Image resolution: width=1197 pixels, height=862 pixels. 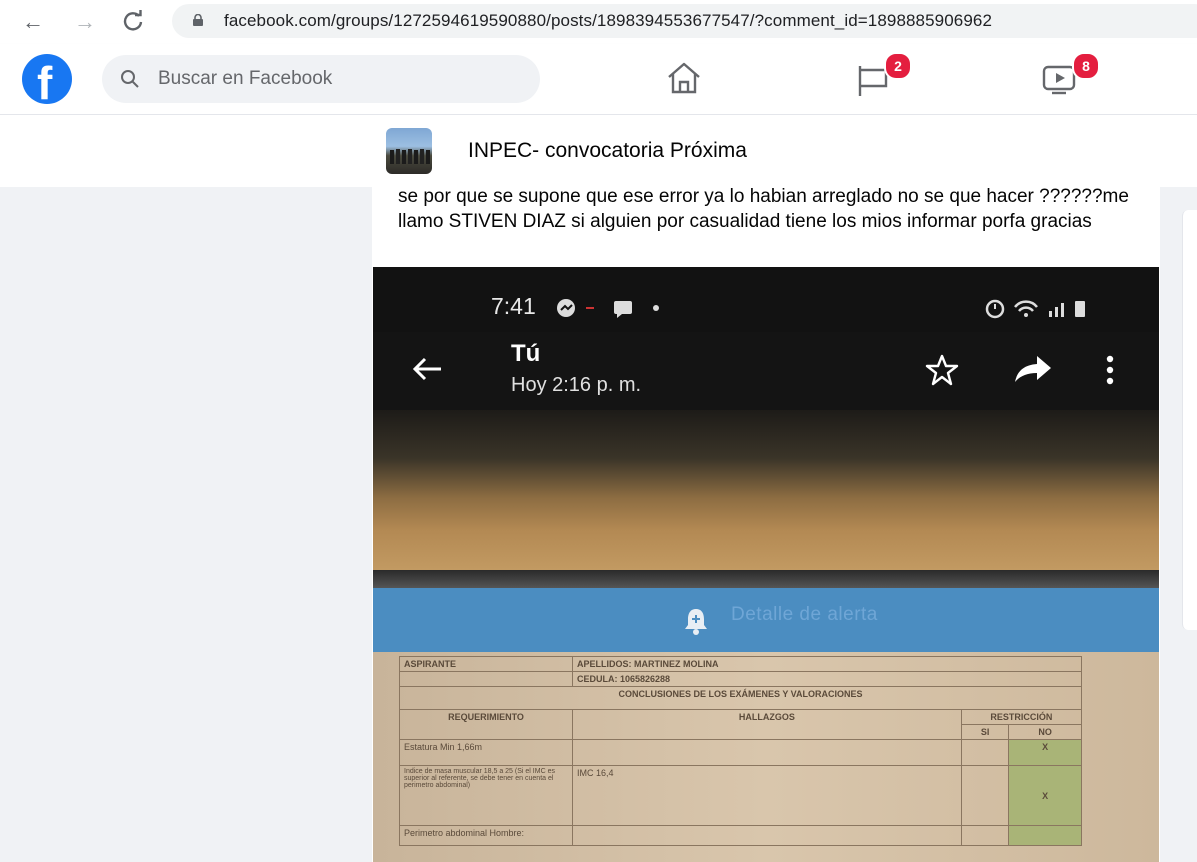 I want to click on row1-si, so click(x=985, y=752).